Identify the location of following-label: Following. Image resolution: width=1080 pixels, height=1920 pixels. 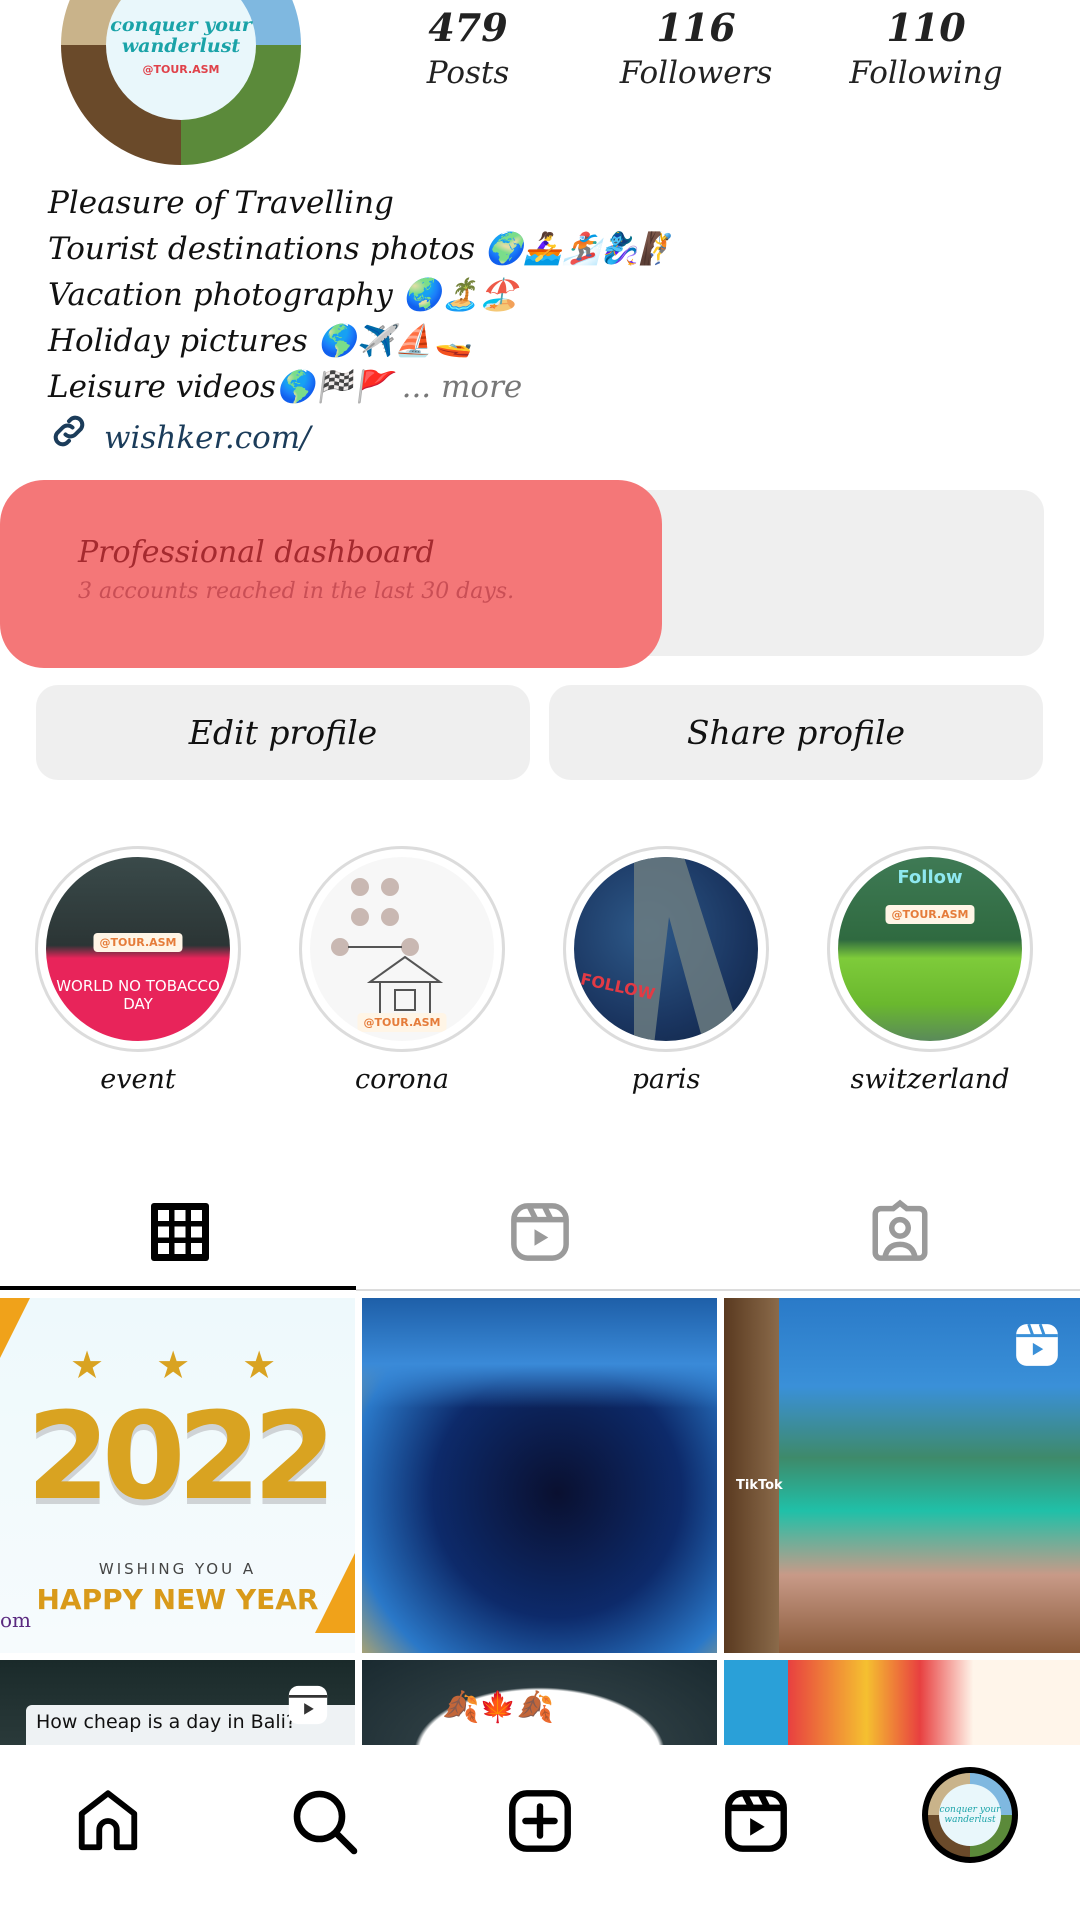
(926, 73).